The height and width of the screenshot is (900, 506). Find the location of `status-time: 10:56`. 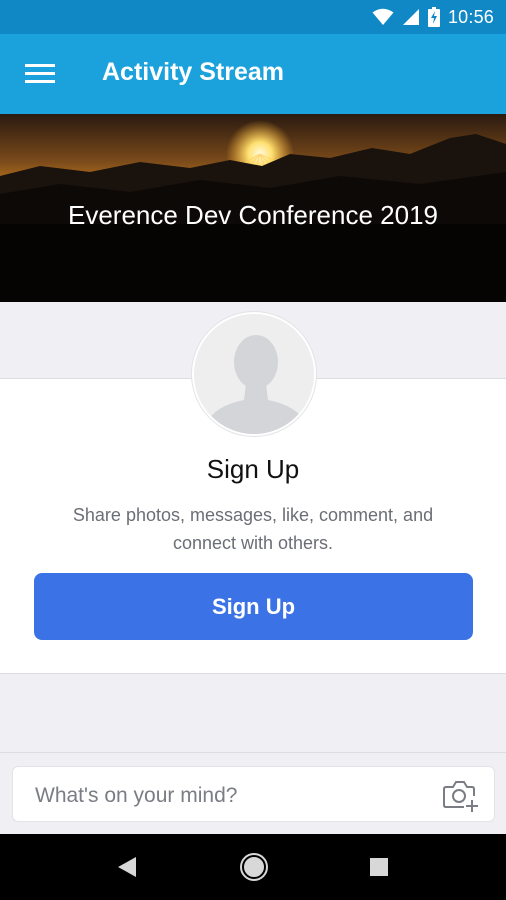

status-time: 10:56 is located at coordinates (470, 16).